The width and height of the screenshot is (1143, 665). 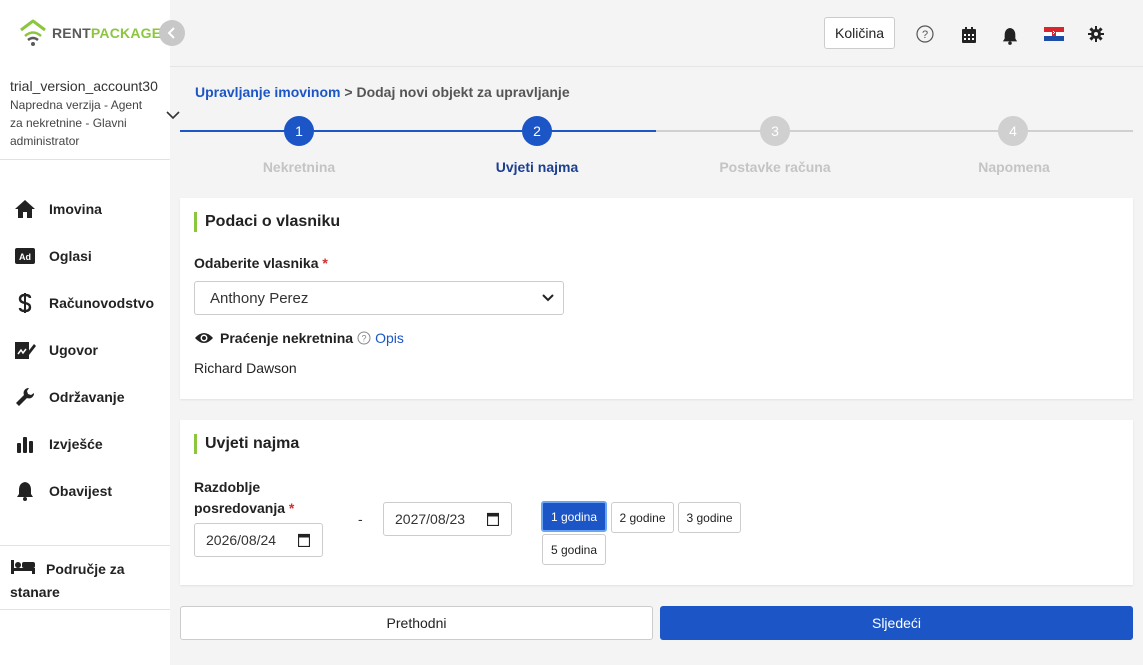 What do you see at coordinates (463, 92) in the screenshot?
I see `breadcrumb-current: Dodaj novi objekt za upravljanje` at bounding box center [463, 92].